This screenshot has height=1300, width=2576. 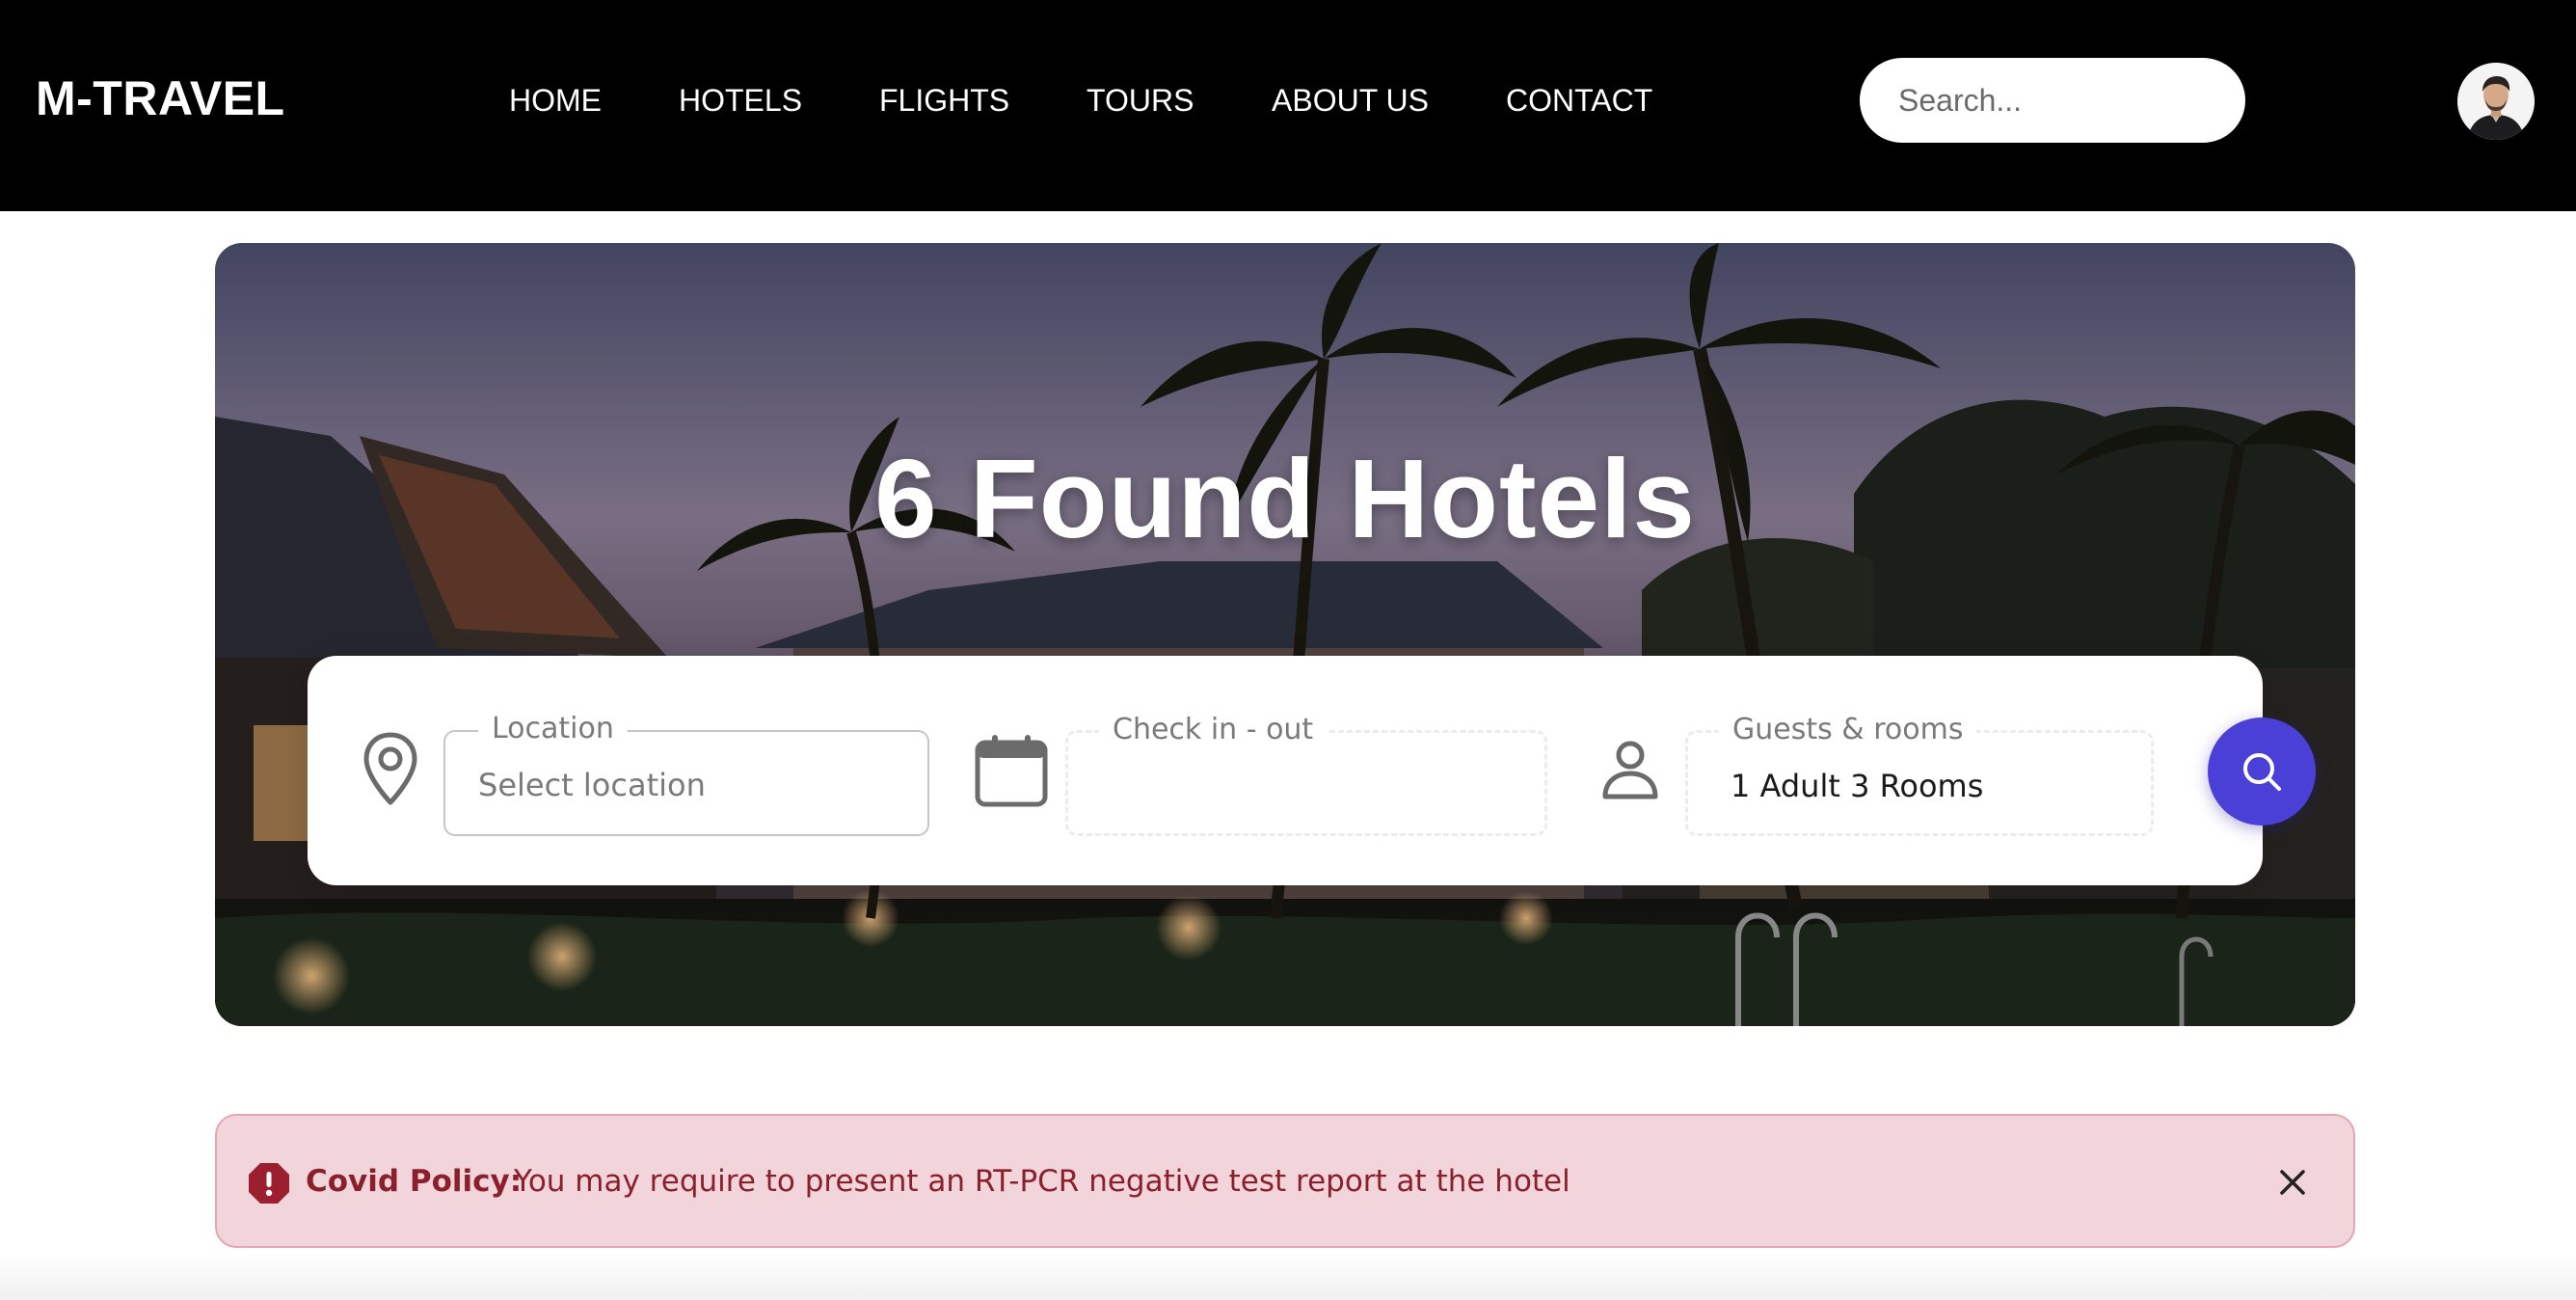 I want to click on brand-logo: M-TRAVEL, so click(x=161, y=98).